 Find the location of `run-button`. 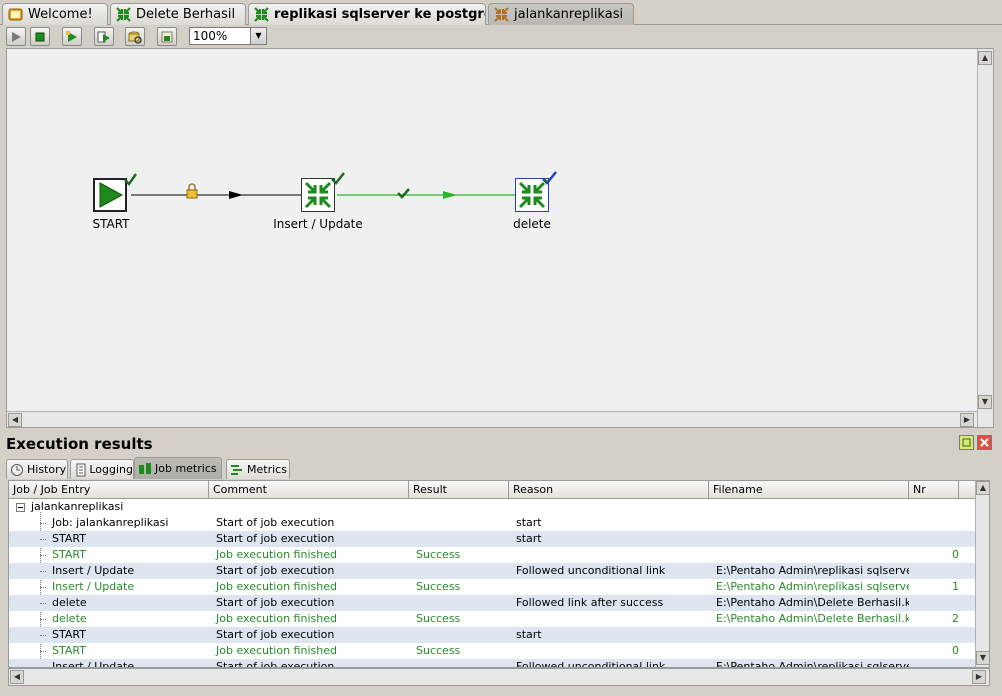

run-button is located at coordinates (16, 36).